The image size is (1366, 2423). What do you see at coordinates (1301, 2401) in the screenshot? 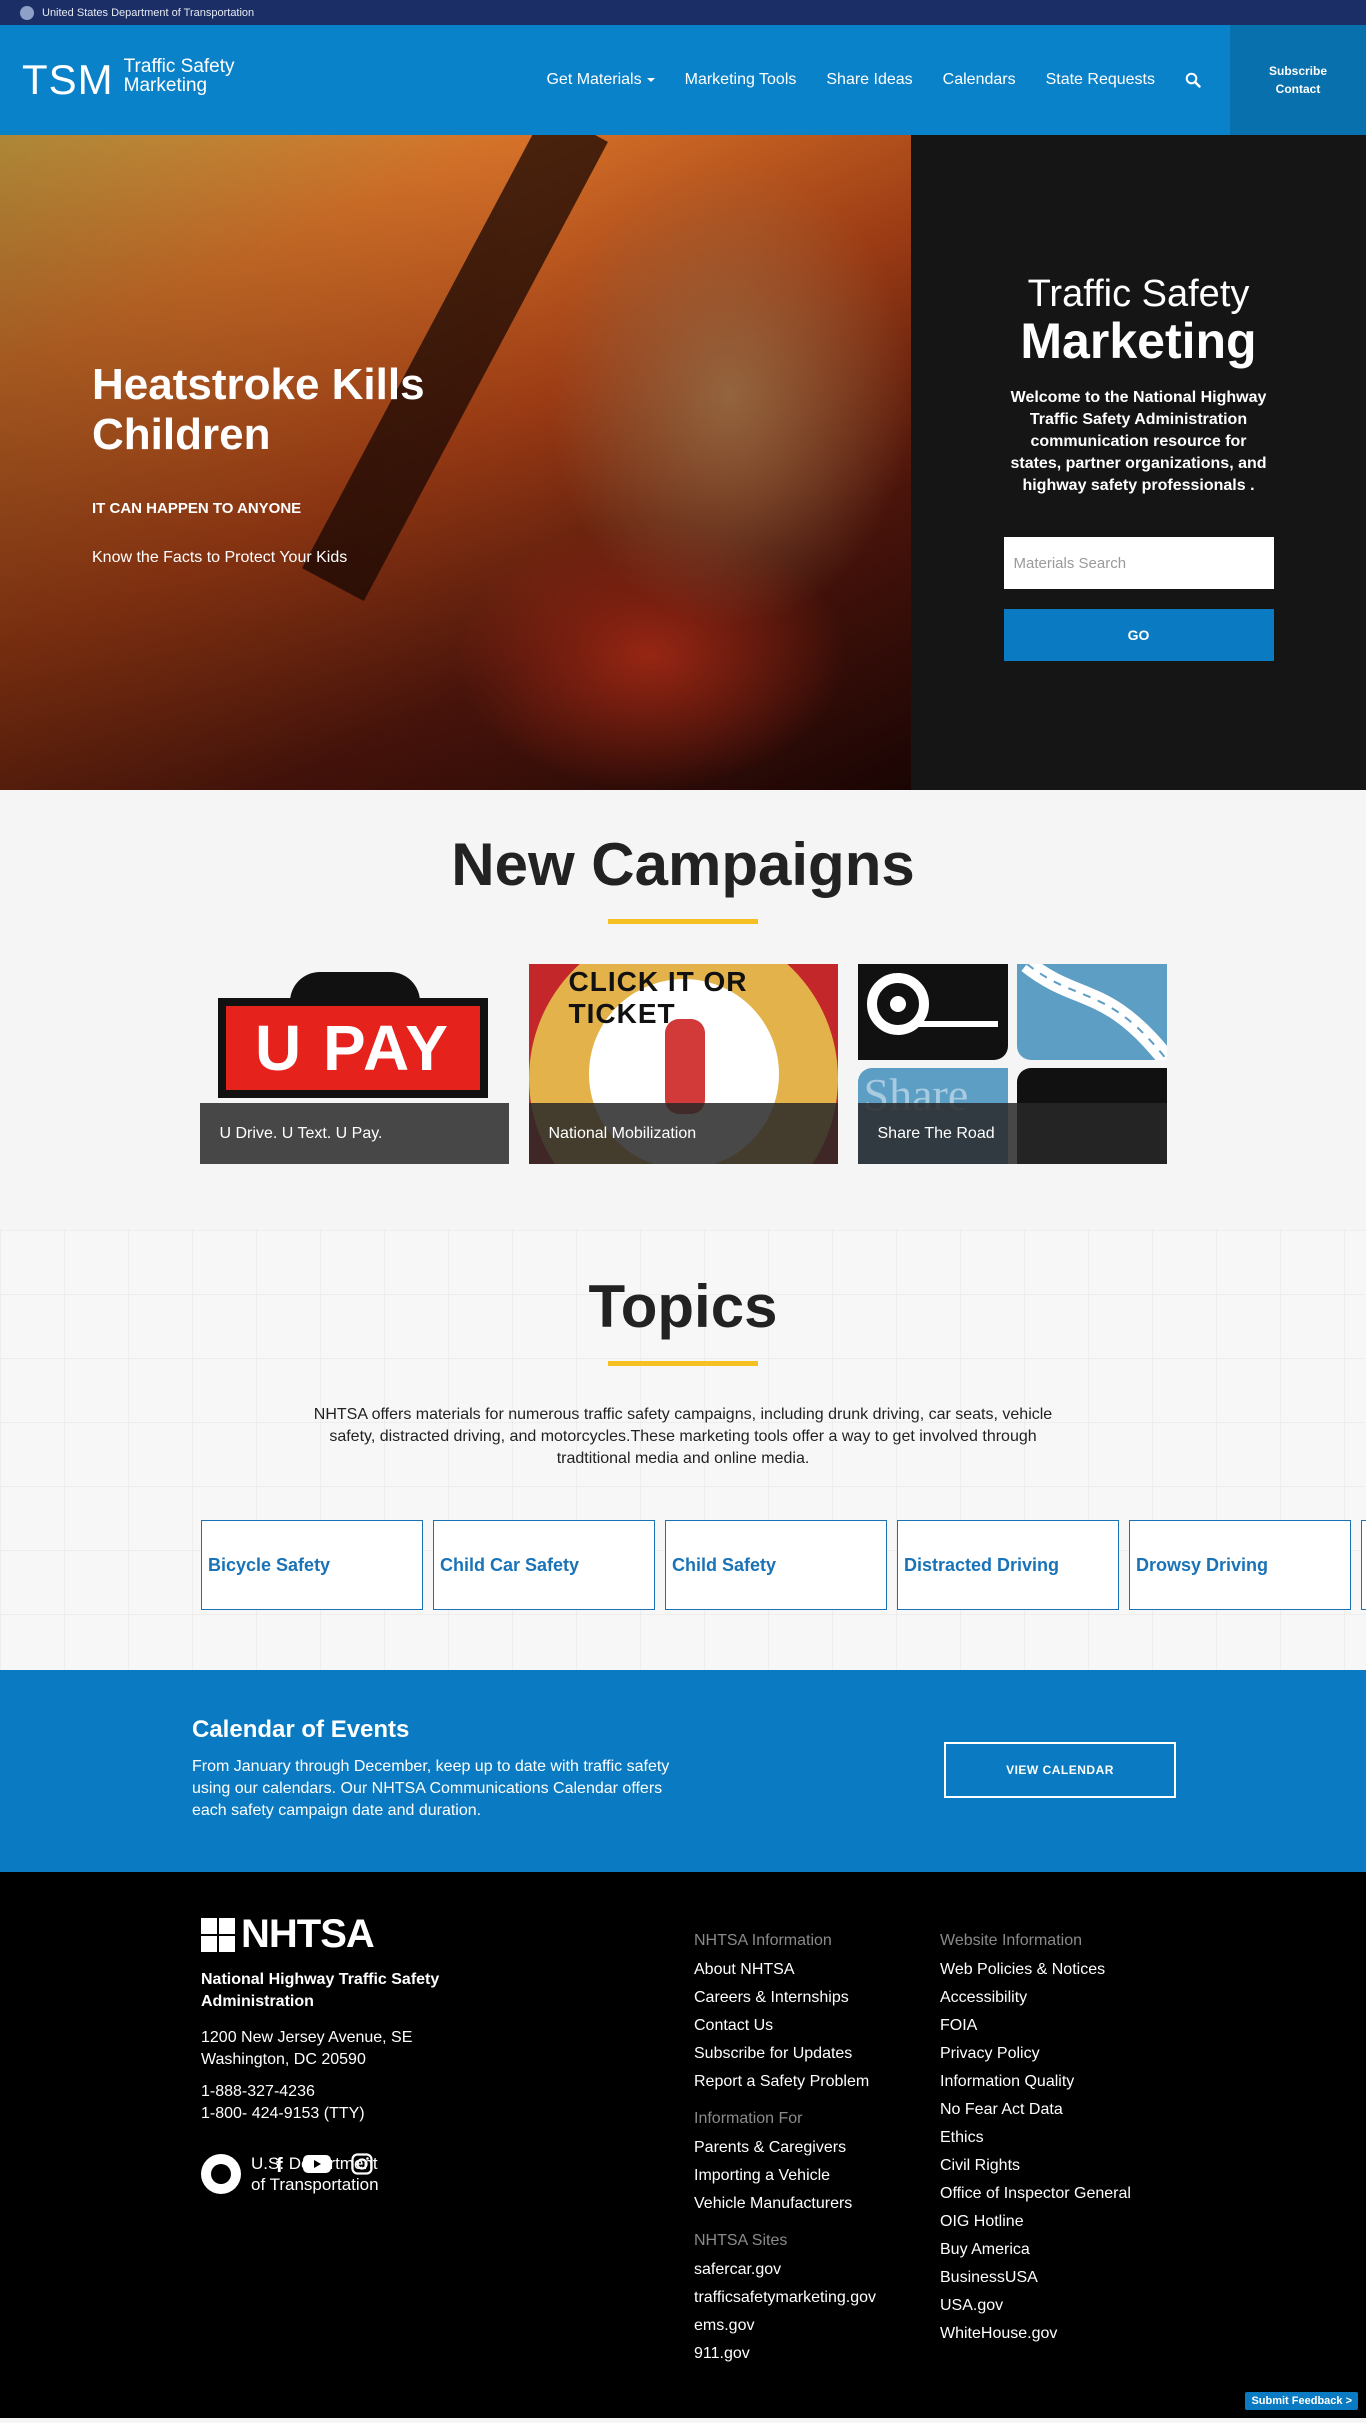
I see `submit-feedback-button: Submit Feedback >` at bounding box center [1301, 2401].